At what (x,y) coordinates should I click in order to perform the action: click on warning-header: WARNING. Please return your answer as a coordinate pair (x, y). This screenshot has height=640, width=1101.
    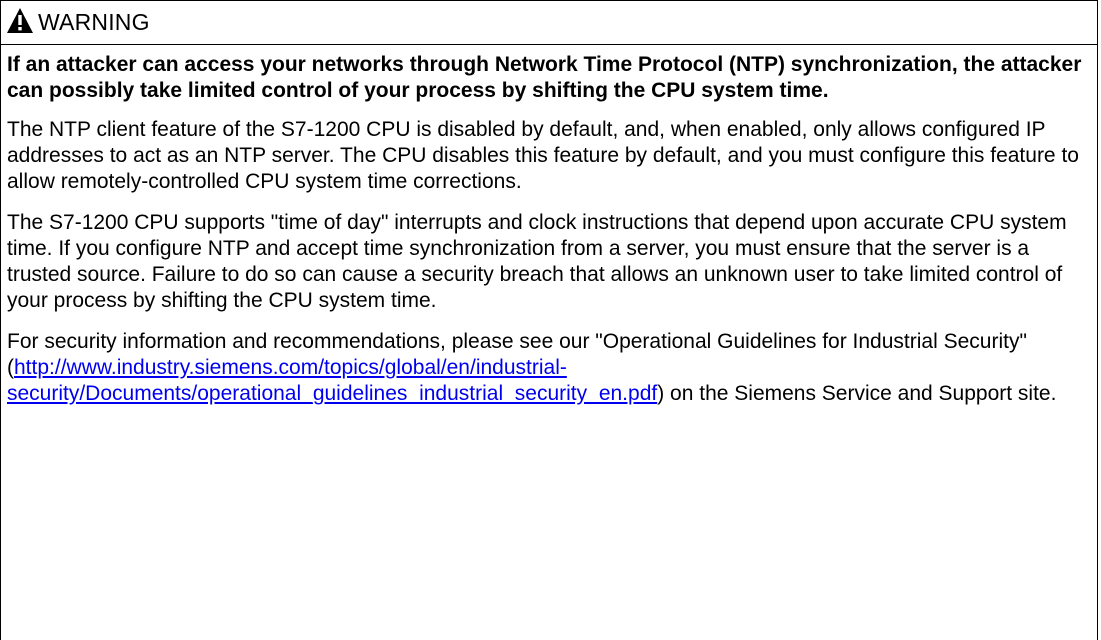
    Looking at the image, I should click on (549, 23).